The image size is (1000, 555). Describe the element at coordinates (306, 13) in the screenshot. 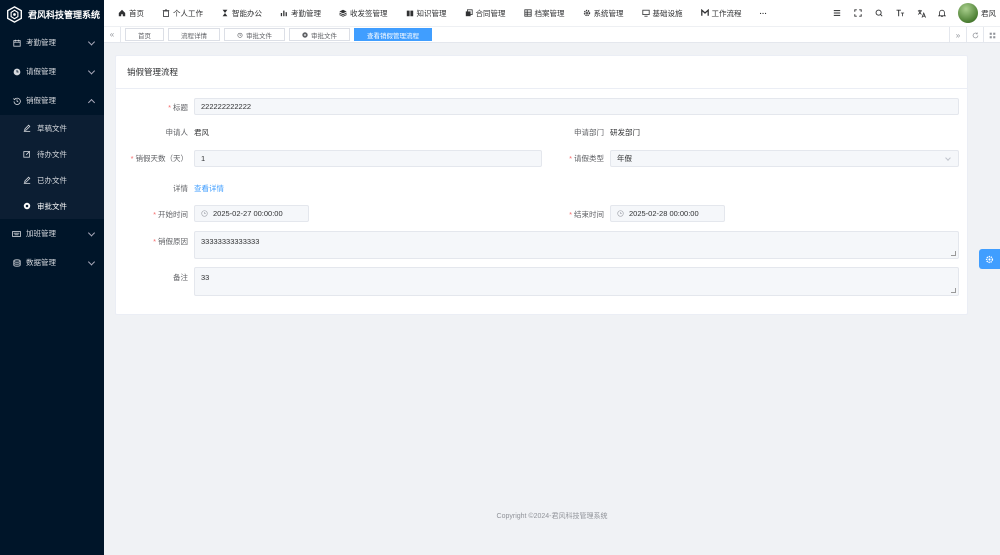

I see `nav-item-label: 考勤管理` at that location.